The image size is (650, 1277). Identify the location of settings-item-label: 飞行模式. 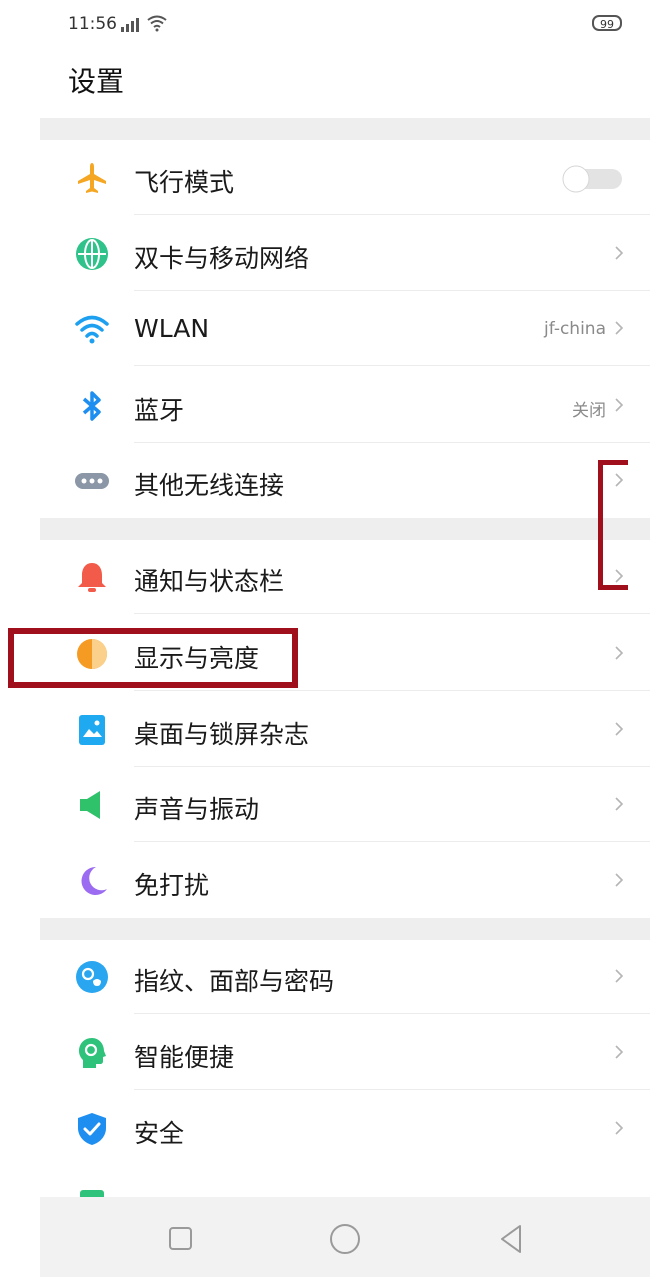
(184, 182).